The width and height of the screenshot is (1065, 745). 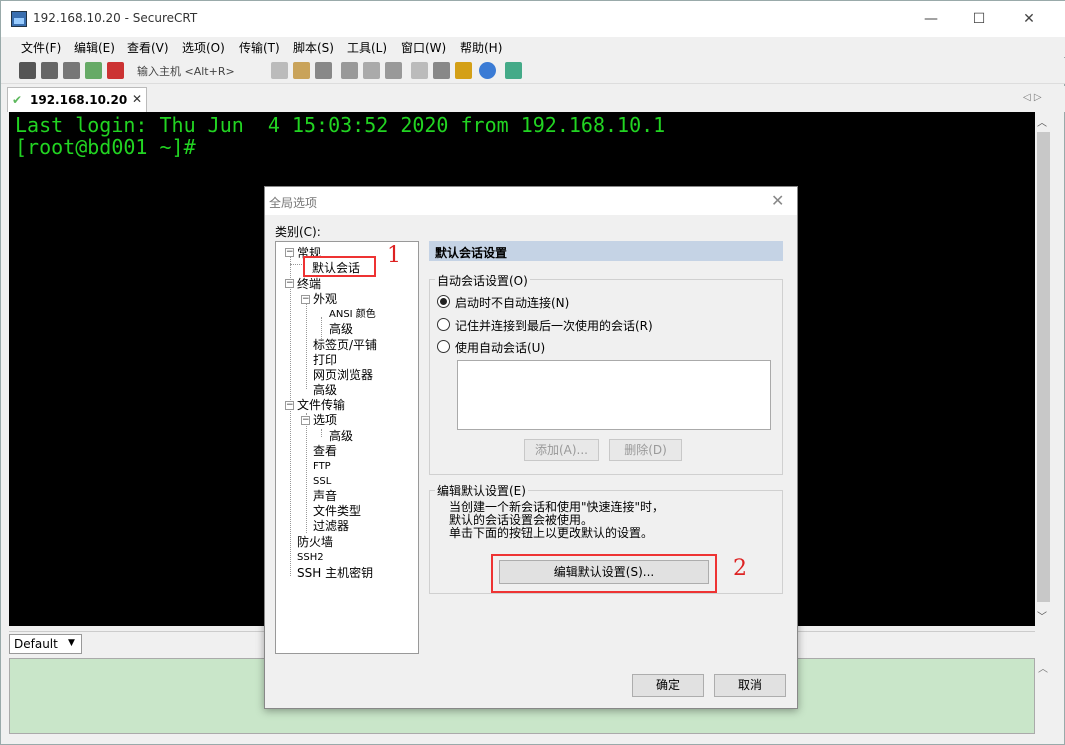 I want to click on annotation-number-2: 2, so click(x=740, y=568).